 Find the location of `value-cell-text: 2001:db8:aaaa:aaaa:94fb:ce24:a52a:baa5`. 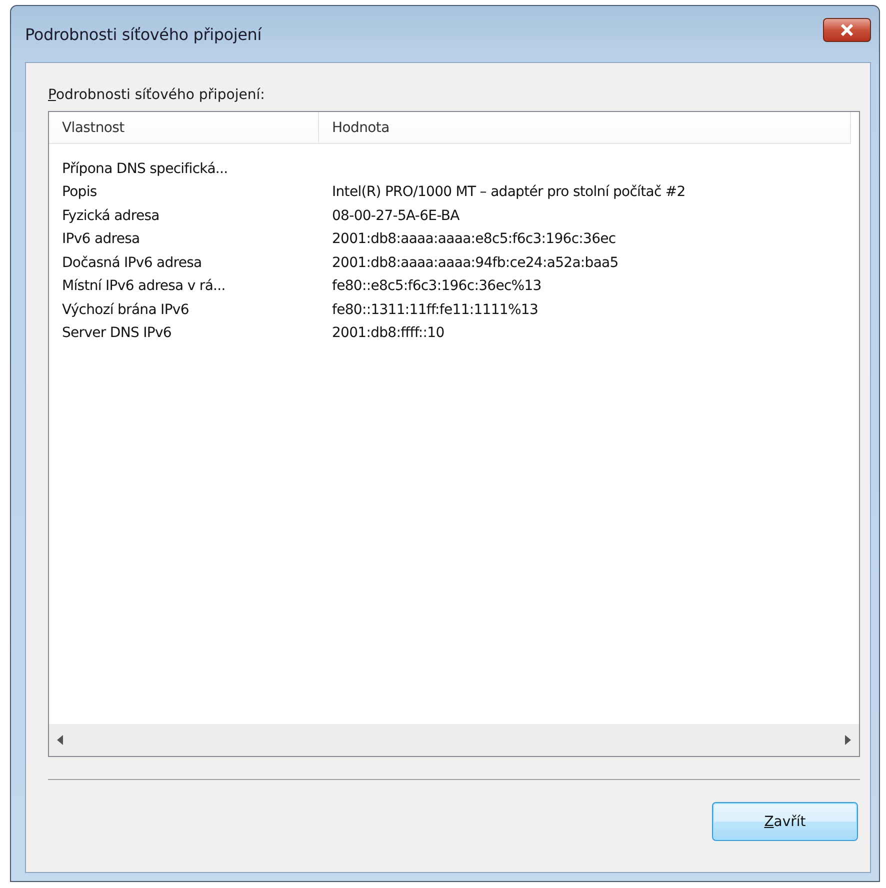

value-cell-text: 2001:db8:aaaa:aaaa:94fb:ce24:a52a:baa5 is located at coordinates (474, 262).